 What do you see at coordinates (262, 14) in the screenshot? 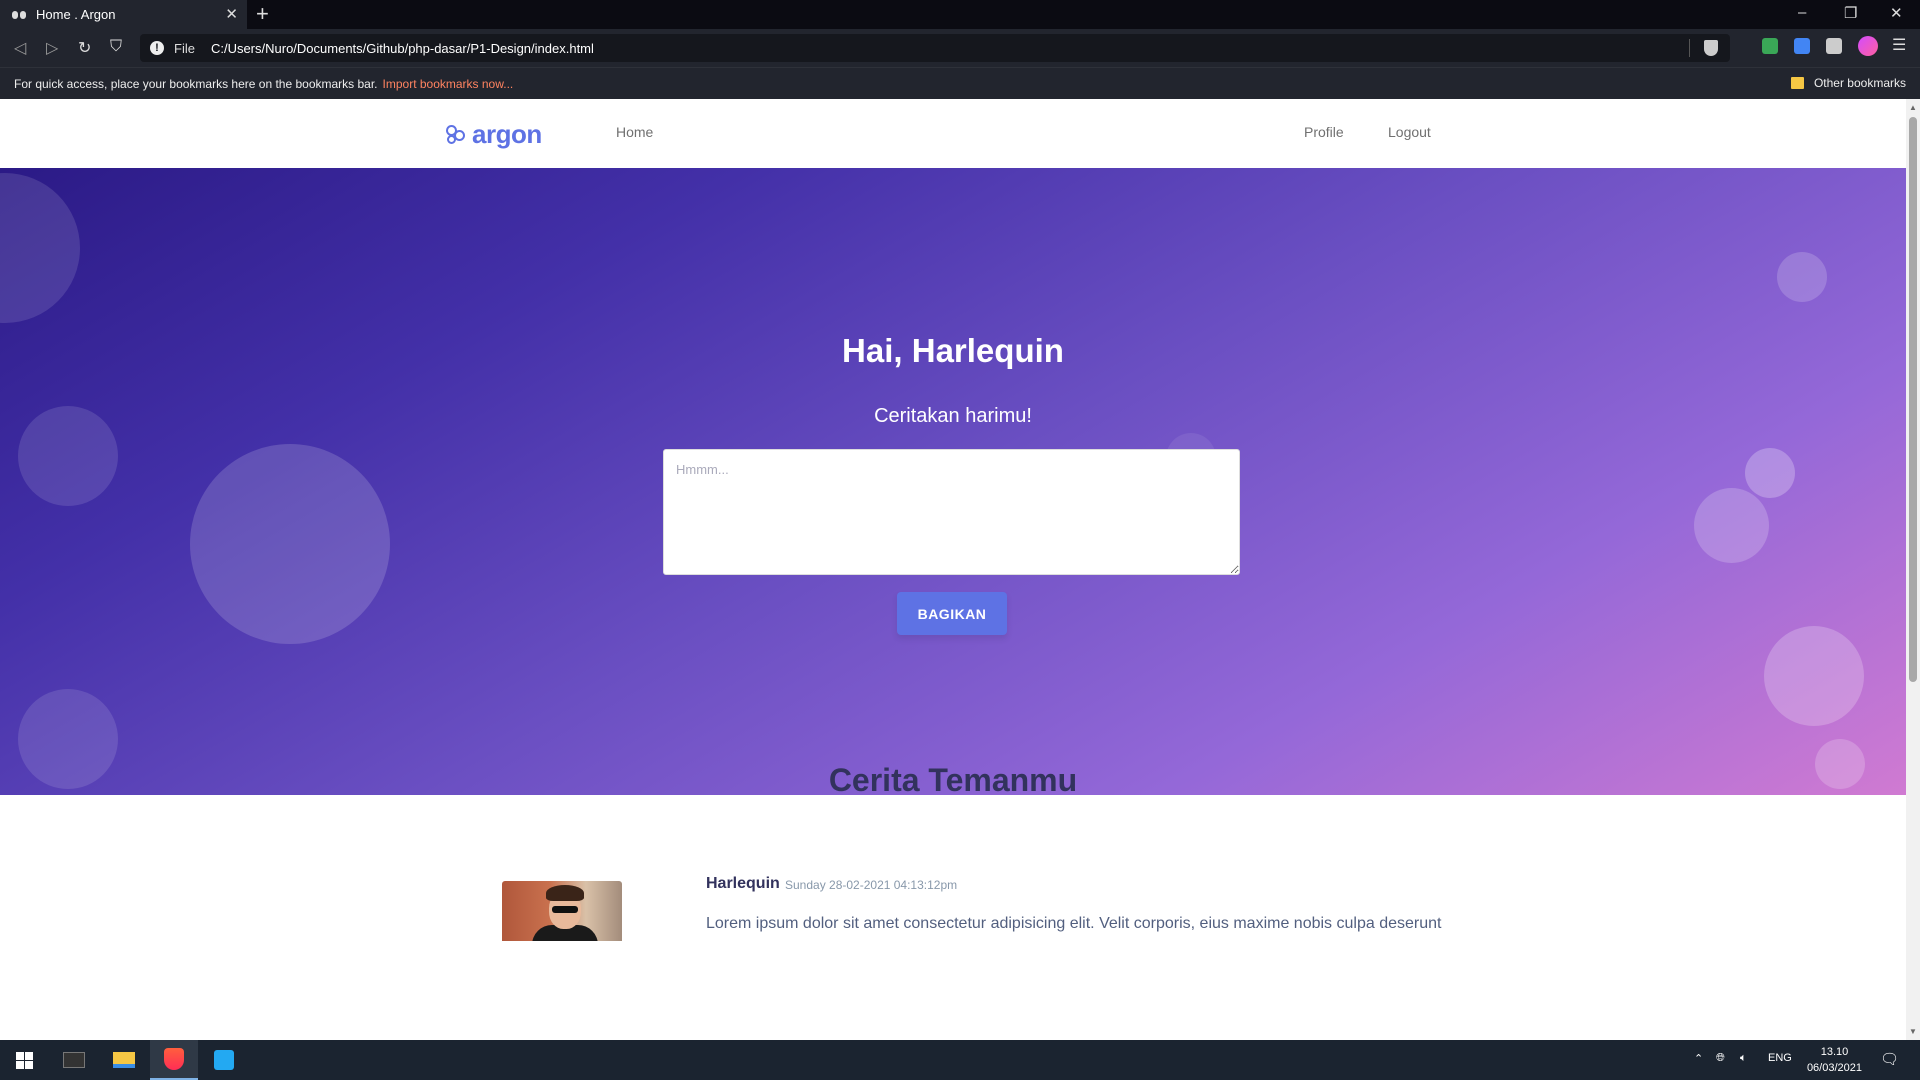
I see `new-tab-button: +` at bounding box center [262, 14].